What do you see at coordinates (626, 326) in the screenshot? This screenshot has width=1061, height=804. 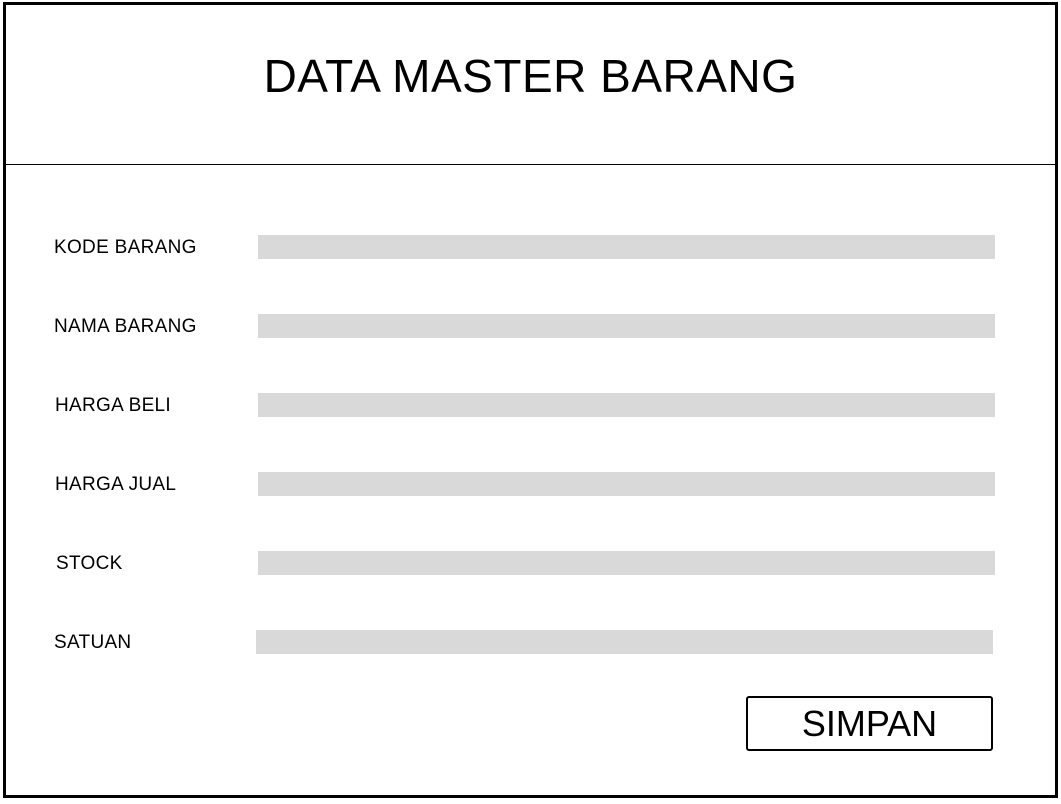 I see `nama-barang-input` at bounding box center [626, 326].